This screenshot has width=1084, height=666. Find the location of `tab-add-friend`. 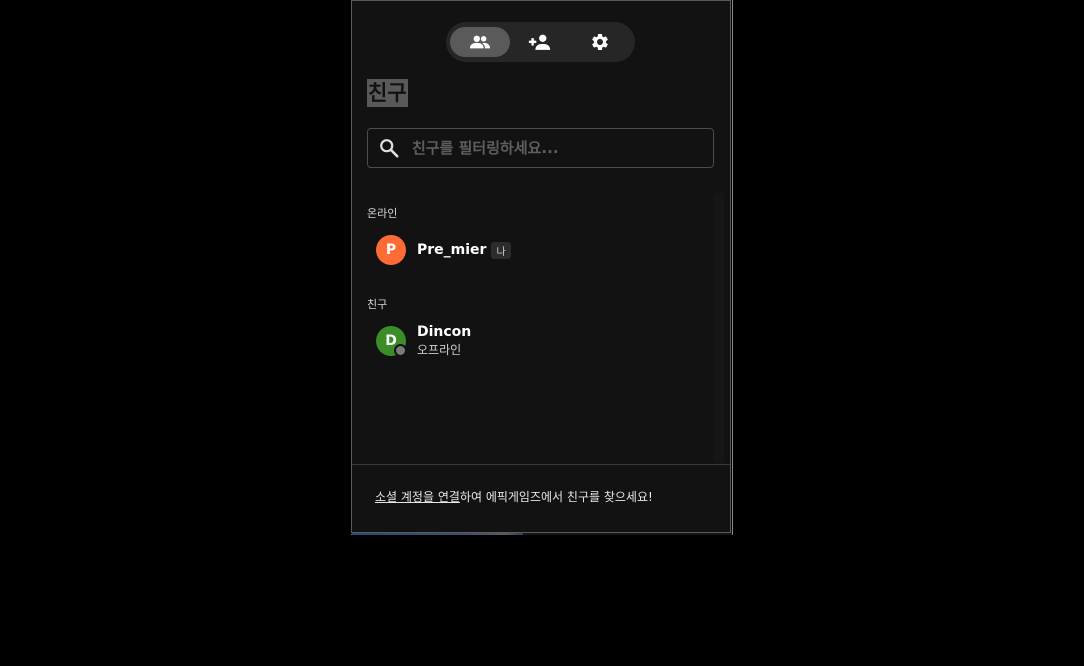

tab-add-friend is located at coordinates (540, 42).